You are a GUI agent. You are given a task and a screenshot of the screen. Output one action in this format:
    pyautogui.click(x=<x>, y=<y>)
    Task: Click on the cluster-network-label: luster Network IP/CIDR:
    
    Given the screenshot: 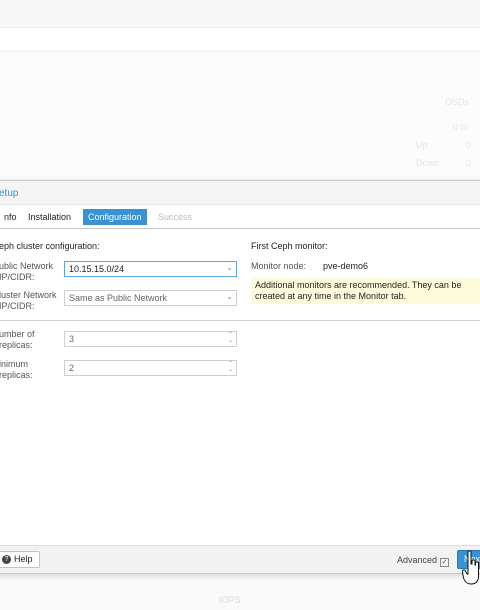 What is the action you would take?
    pyautogui.click(x=28, y=300)
    